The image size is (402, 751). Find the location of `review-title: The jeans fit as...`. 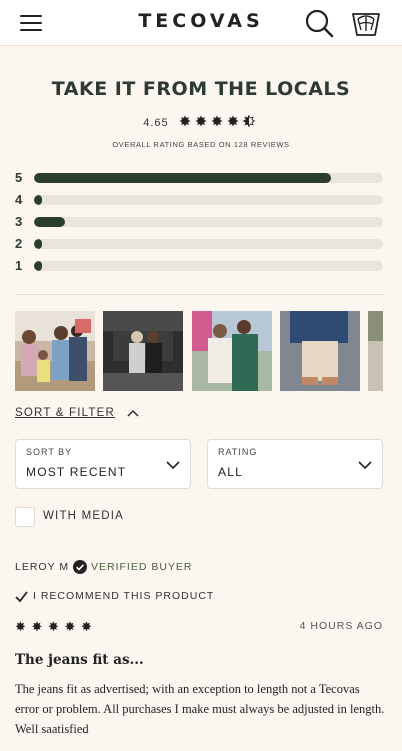

review-title: The jeans fit as... is located at coordinates (79, 660).